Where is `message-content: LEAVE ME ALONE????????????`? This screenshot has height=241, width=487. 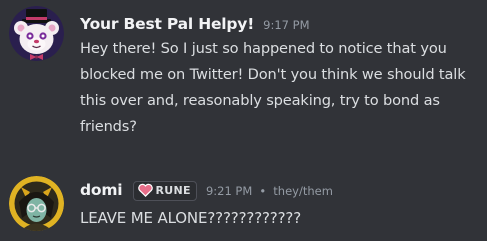 message-content: LEAVE ME ALONE???????????? is located at coordinates (191, 218).